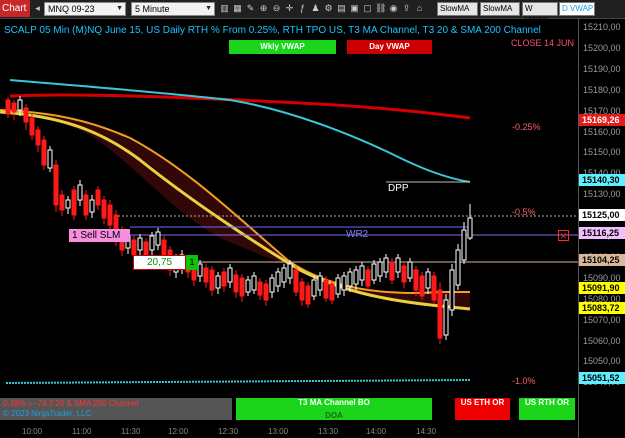 The image size is (625, 438). Describe the element at coordinates (238, 381) in the screenshot. I see `weekly-low-line` at that location.